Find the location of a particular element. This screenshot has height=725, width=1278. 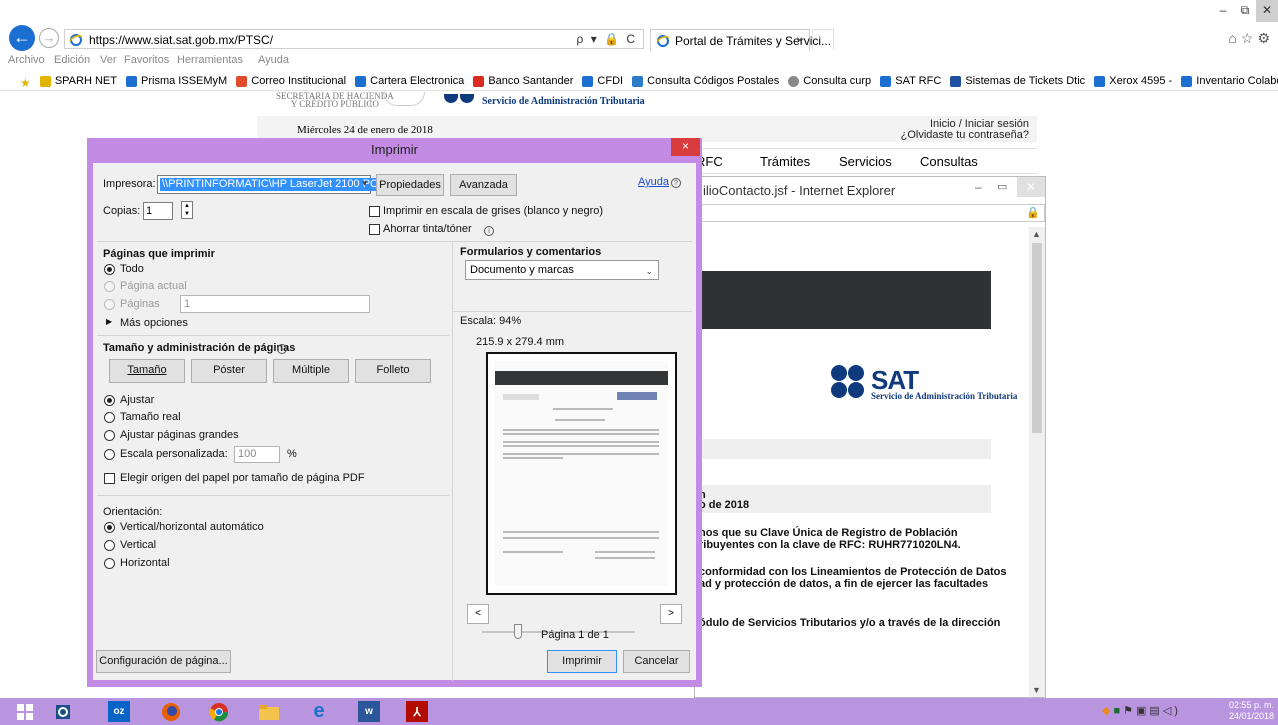

forgot-password-link: ¿Olvidaste tu contraseña? is located at coordinates (965, 135).